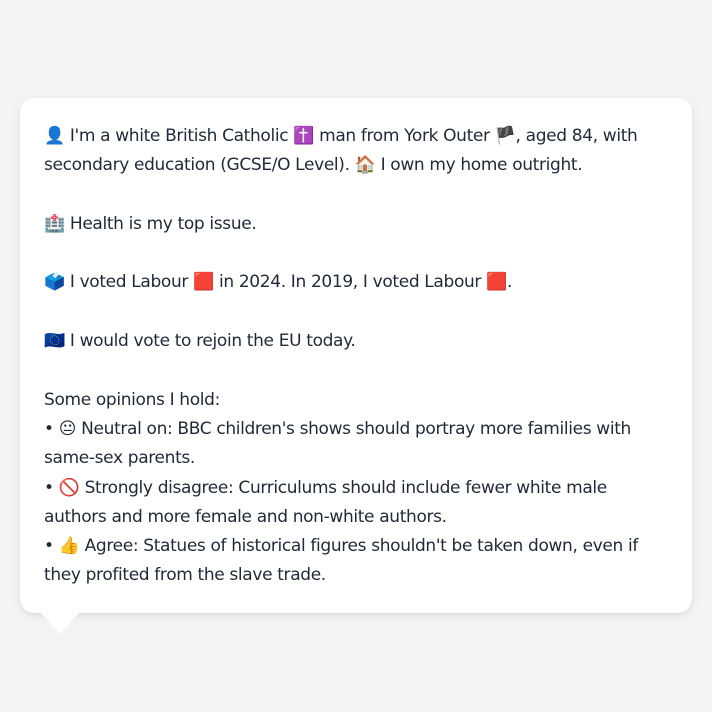 This screenshot has height=712, width=712. What do you see at coordinates (404, 136) in the screenshot?
I see `intro-text-2: man from York Outer` at bounding box center [404, 136].